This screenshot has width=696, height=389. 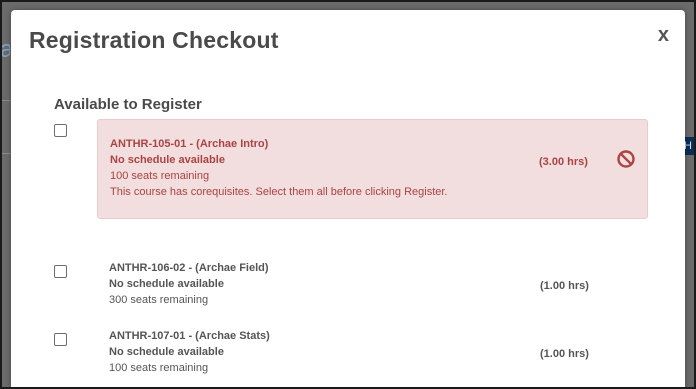 What do you see at coordinates (189, 336) in the screenshot?
I see `course-code: ANTHR-107-01 - (Archae Stats)` at bounding box center [189, 336].